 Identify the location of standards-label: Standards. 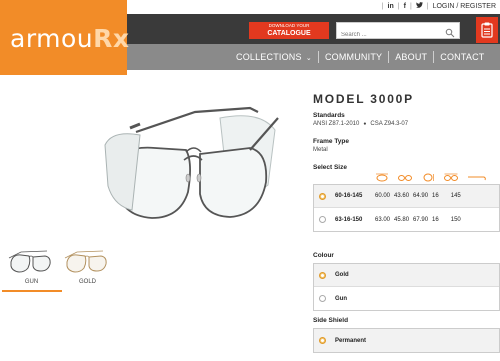
(329, 115).